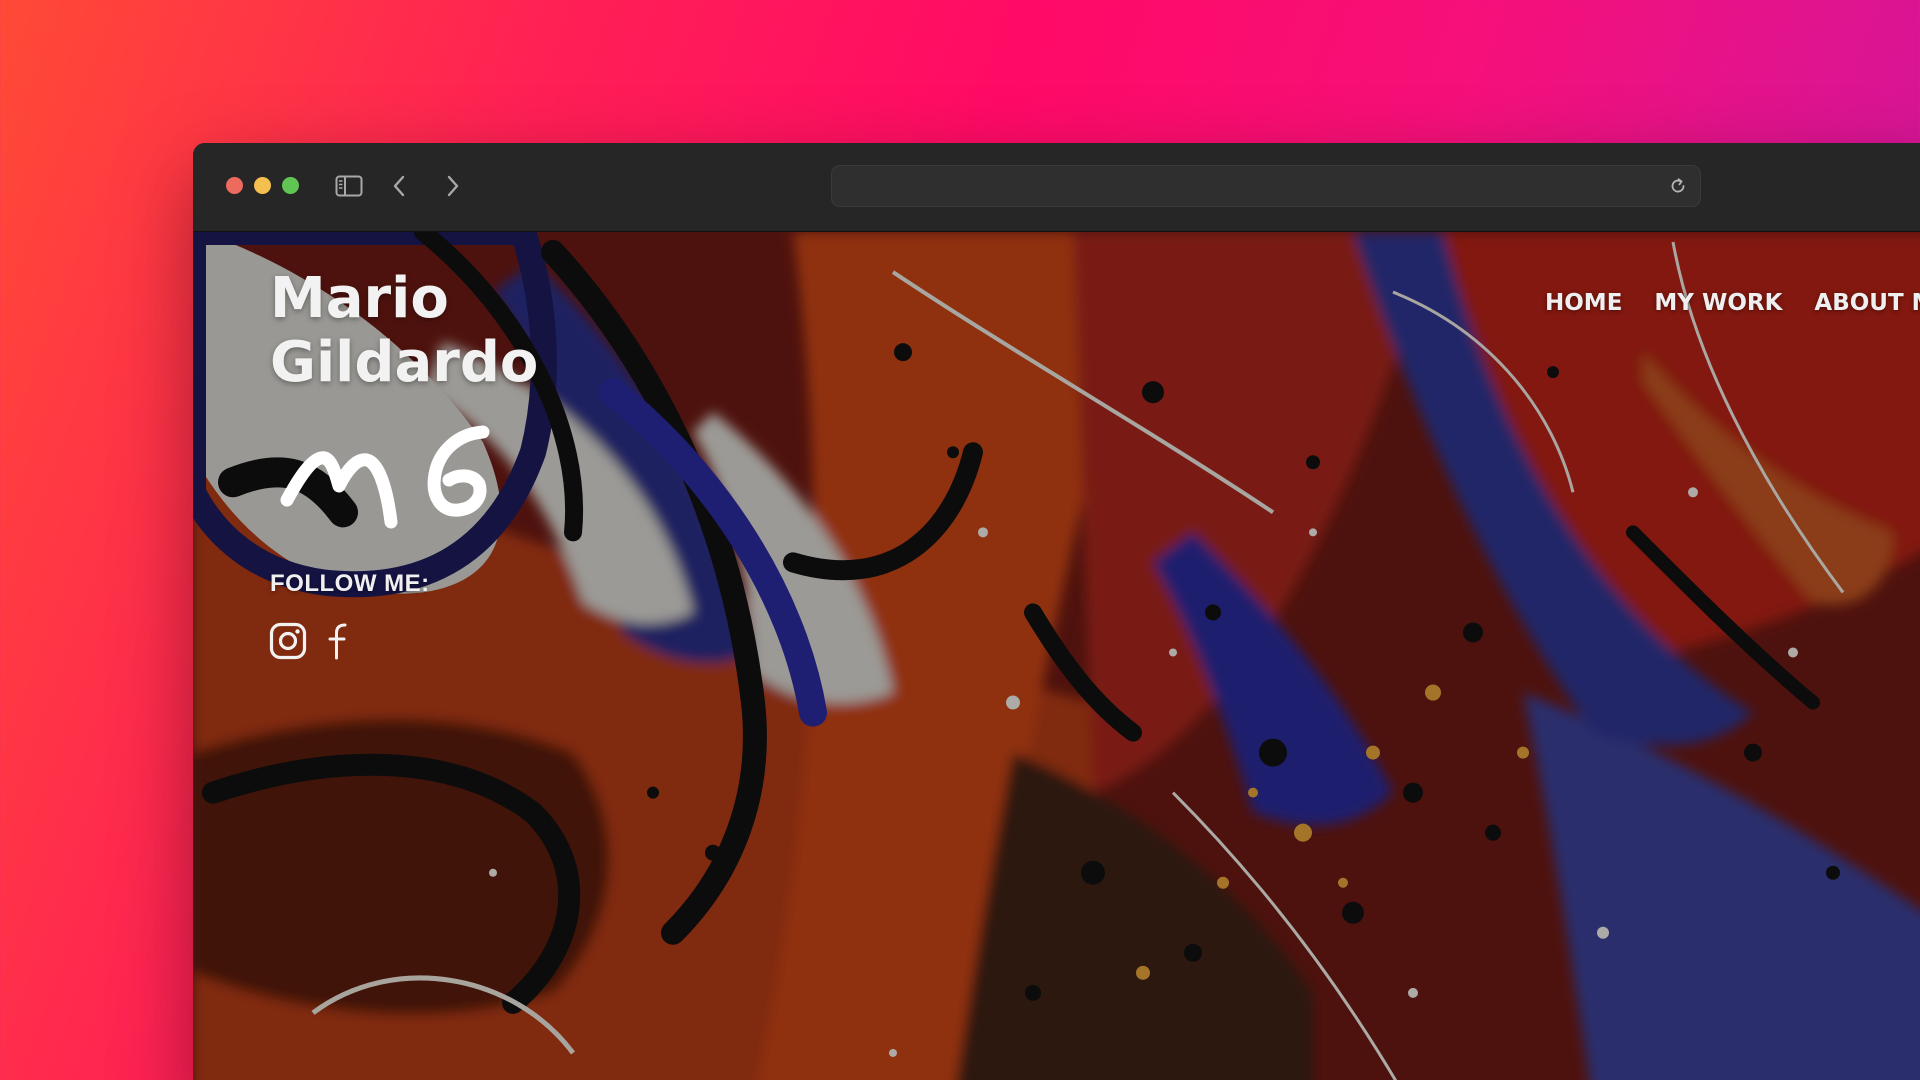 This screenshot has height=1080, width=1920. I want to click on site-title-line1: Mario, so click(359, 298).